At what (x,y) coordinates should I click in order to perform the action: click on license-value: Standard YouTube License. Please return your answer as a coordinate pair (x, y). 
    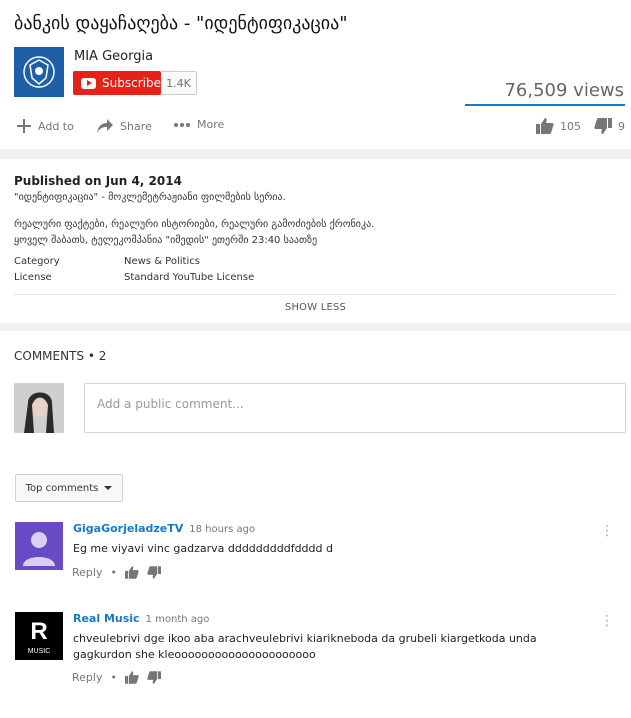
    Looking at the image, I should click on (189, 277).